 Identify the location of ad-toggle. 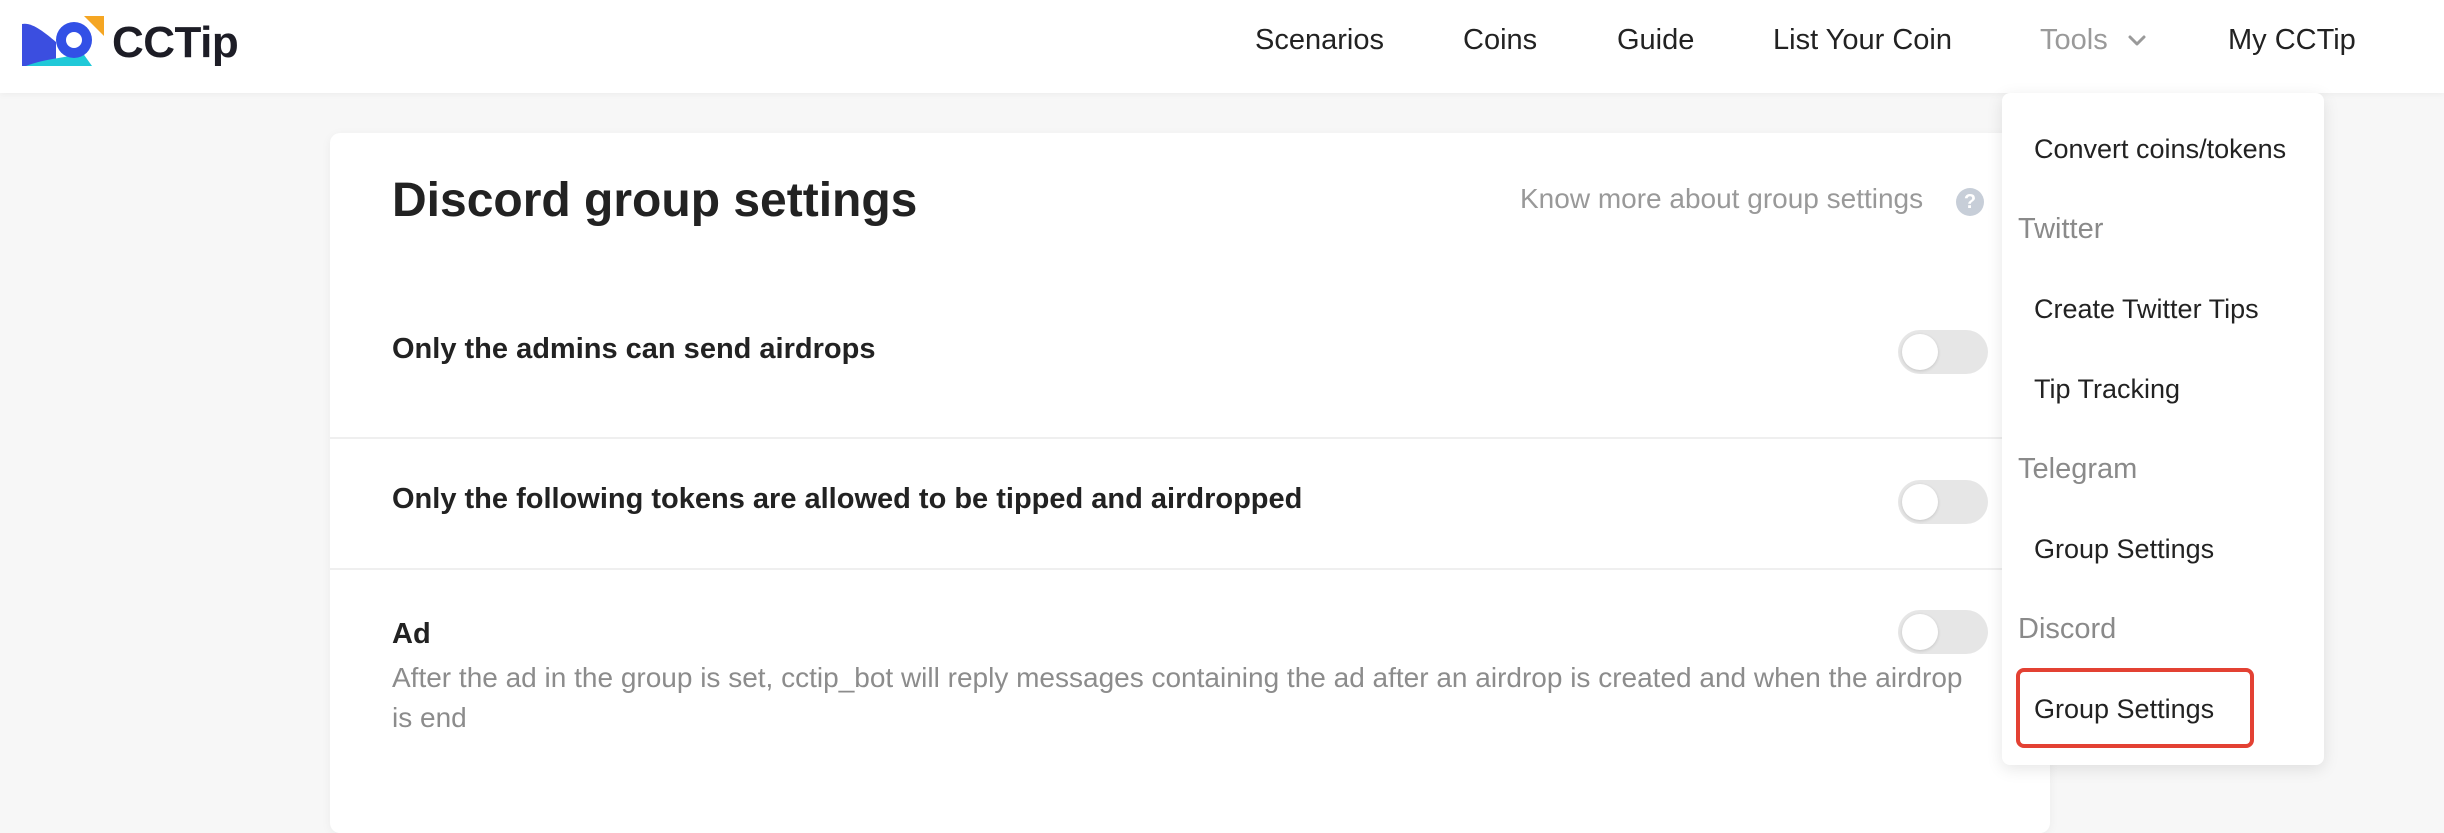
(1943, 632).